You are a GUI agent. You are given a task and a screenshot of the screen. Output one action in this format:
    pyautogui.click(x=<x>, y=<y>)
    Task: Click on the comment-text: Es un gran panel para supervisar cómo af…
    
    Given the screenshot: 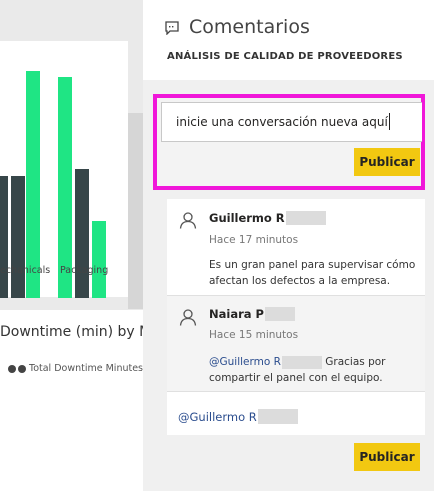 What is the action you would take?
    pyautogui.click(x=312, y=273)
    